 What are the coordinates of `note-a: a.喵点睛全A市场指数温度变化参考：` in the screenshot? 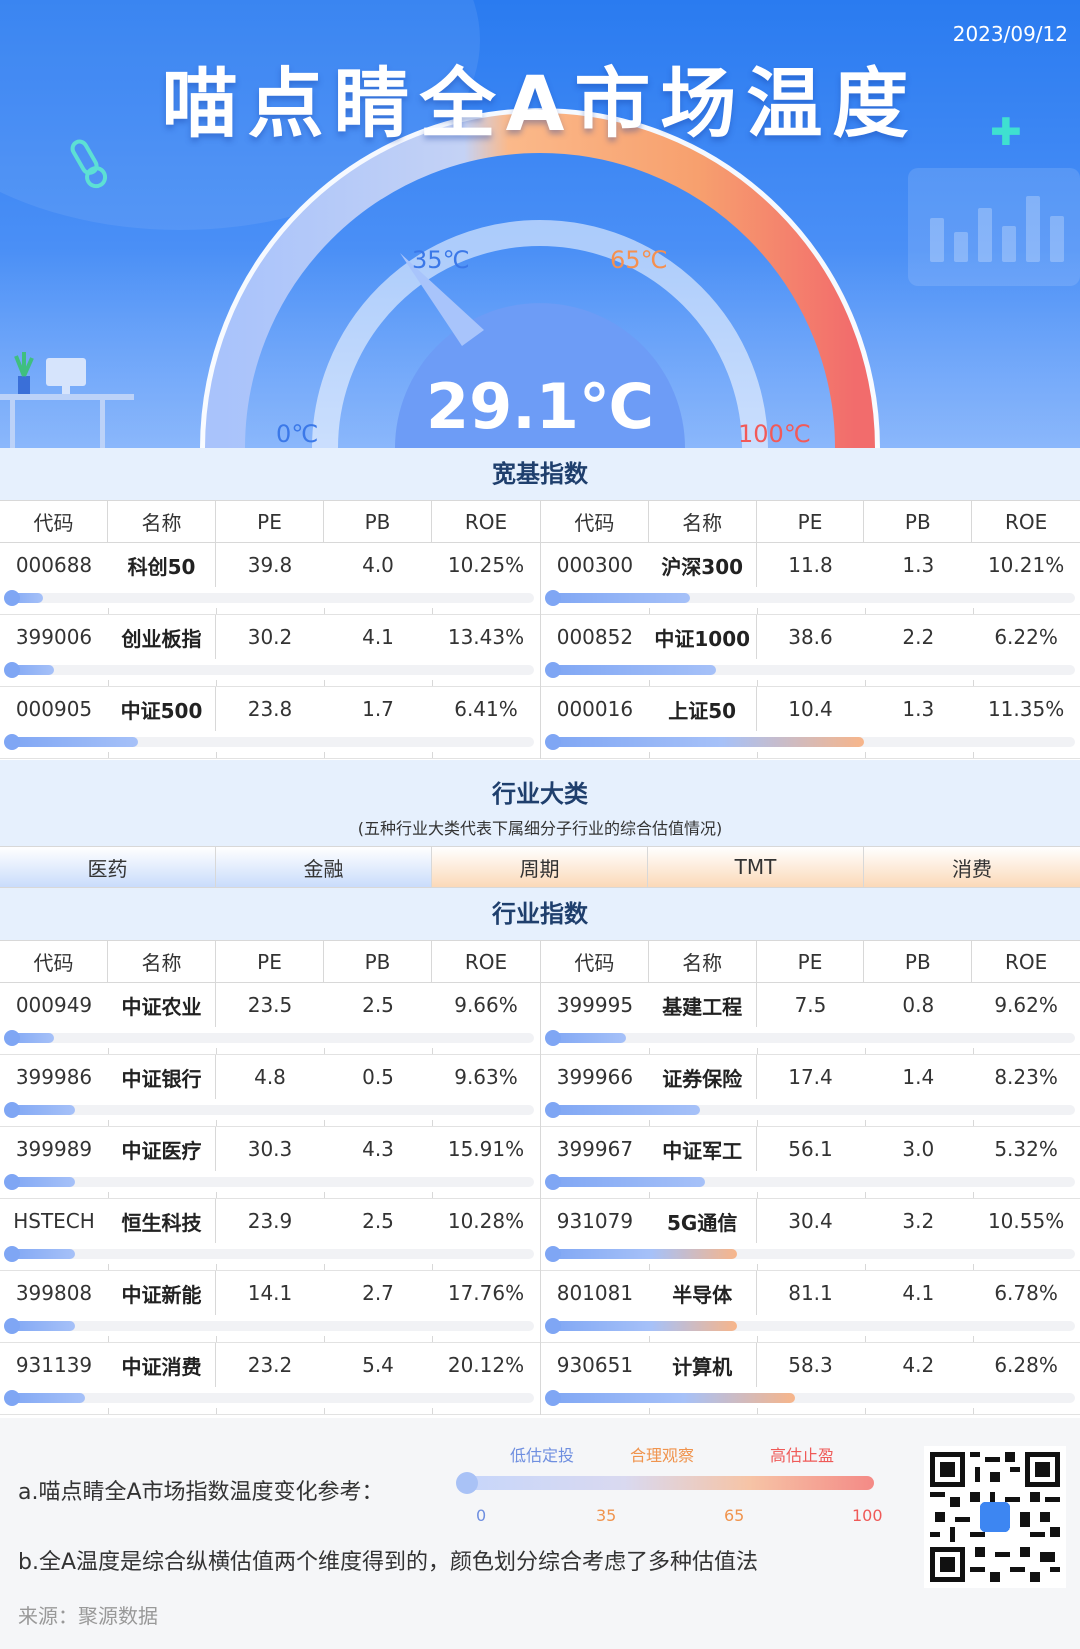 It's located at (201, 1492).